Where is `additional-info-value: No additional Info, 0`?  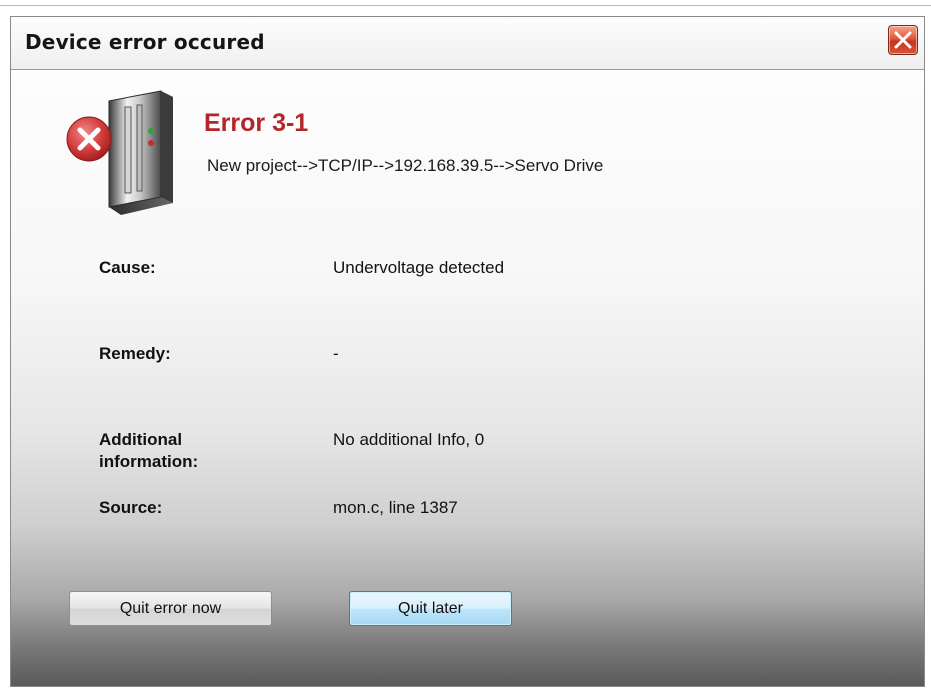 additional-info-value: No additional Info, 0 is located at coordinates (409, 439).